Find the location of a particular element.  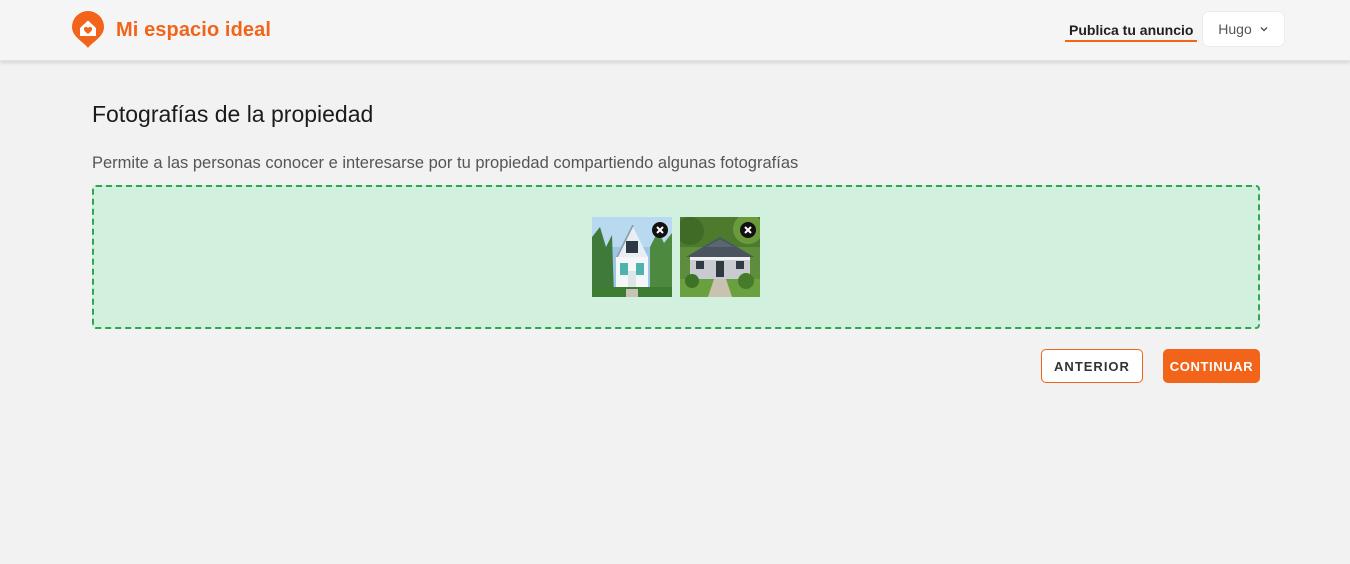

page-title: Fotografías de la propiedad is located at coordinates (233, 114).